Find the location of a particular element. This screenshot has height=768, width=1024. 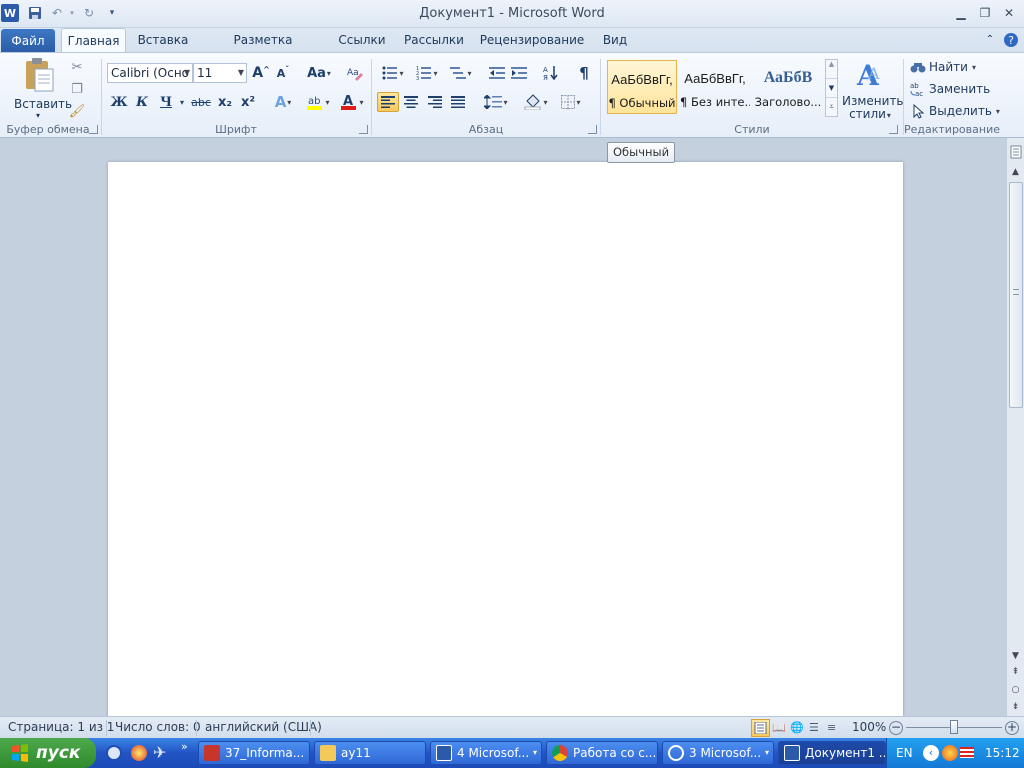

justify-button is located at coordinates (458, 102).